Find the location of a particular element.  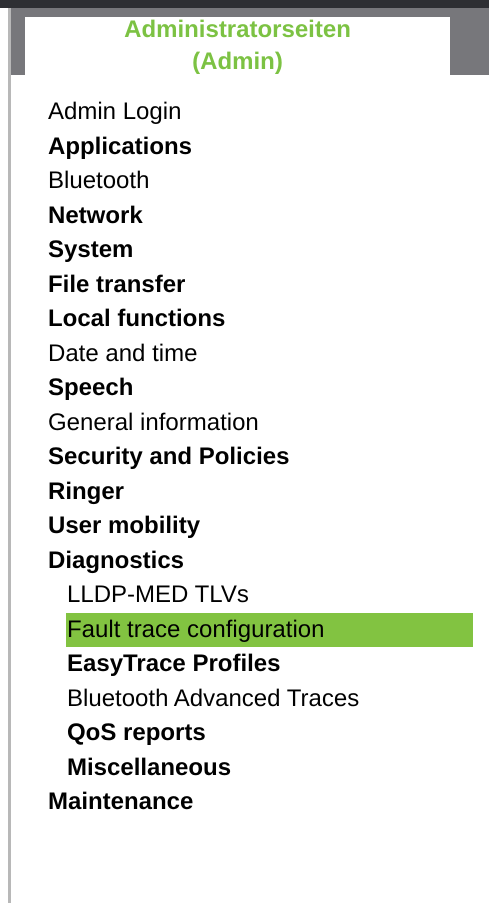

menu-item: Applications is located at coordinates (260, 147).